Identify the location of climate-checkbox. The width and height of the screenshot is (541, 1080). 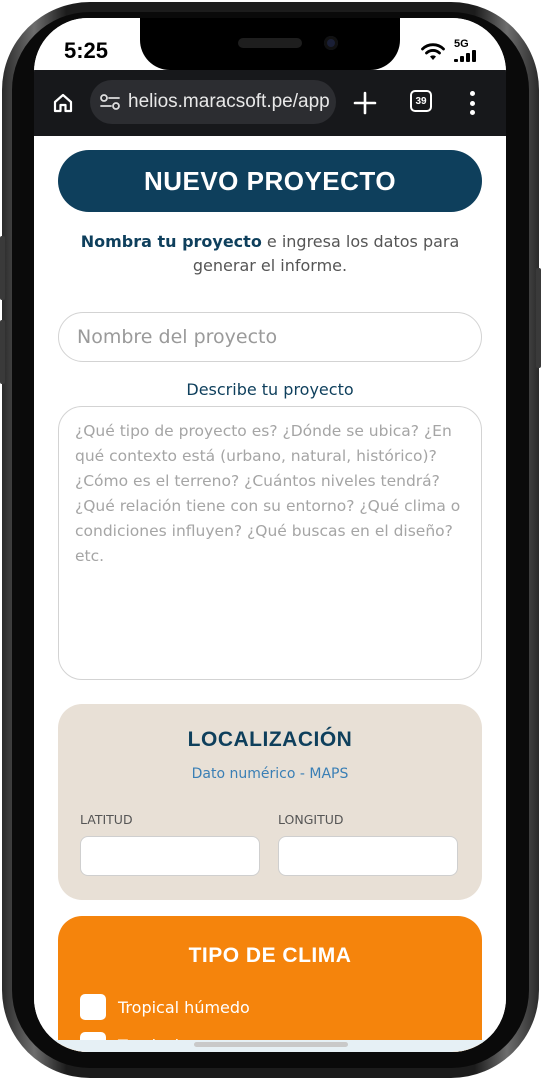
(93, 1007).